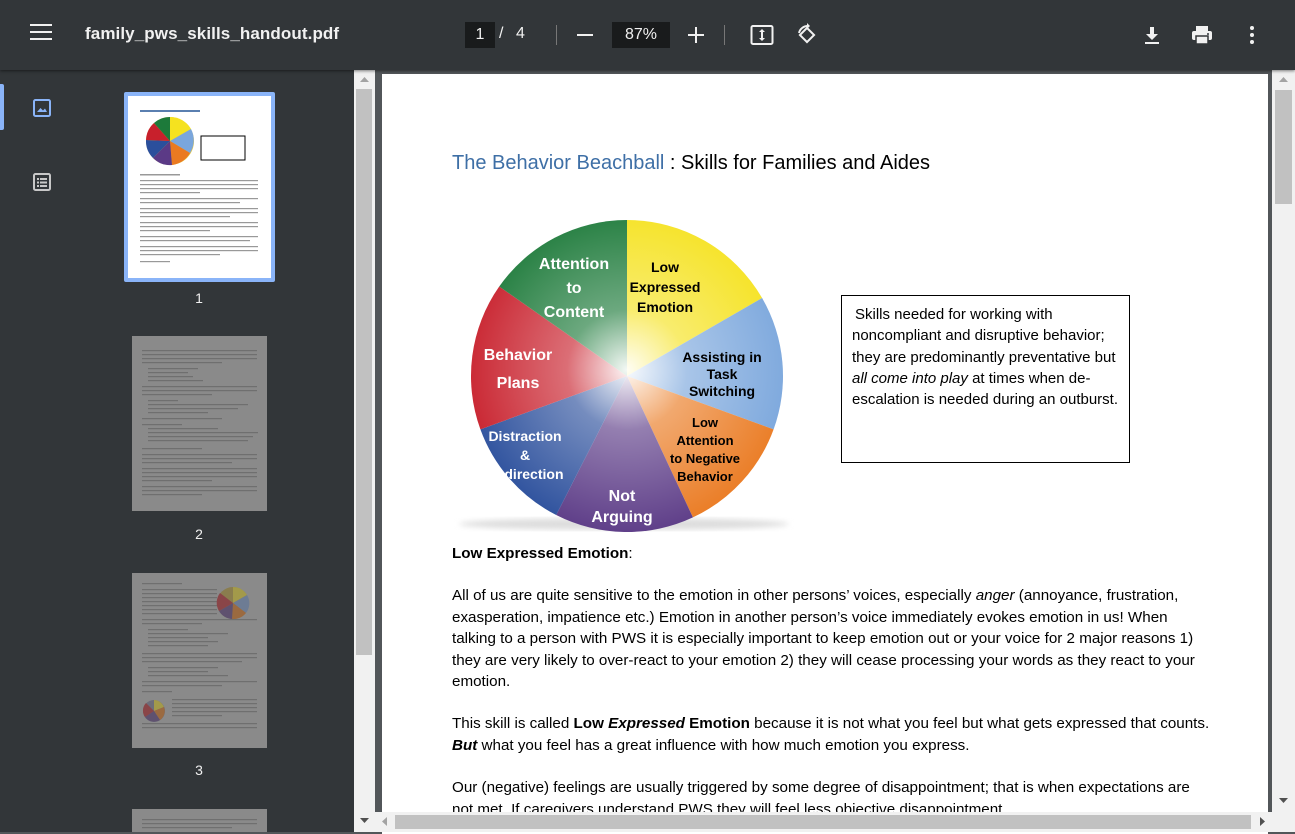  I want to click on heading-text: Low Expressed Emotion, so click(540, 553).